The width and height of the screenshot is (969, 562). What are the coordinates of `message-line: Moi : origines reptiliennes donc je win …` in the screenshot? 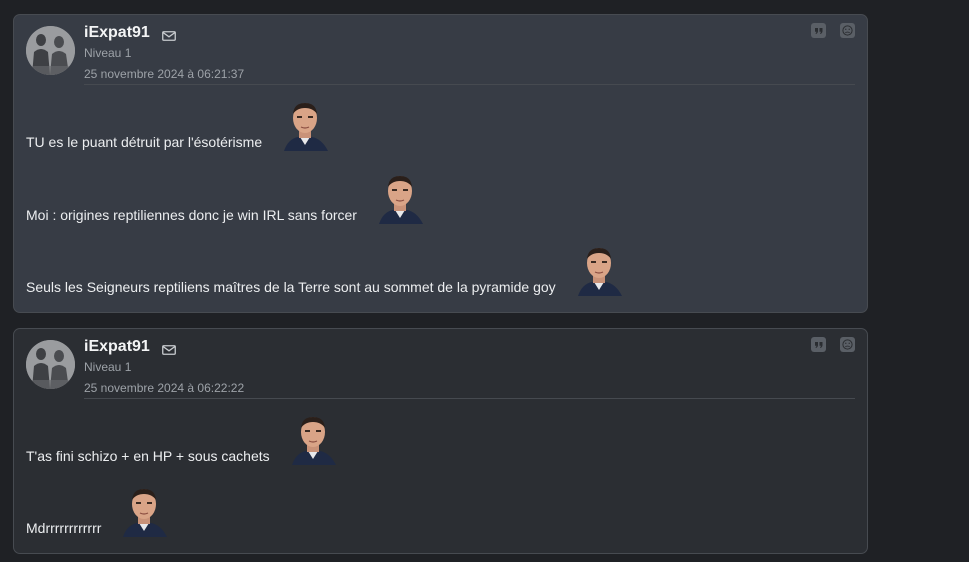 It's located at (225, 198).